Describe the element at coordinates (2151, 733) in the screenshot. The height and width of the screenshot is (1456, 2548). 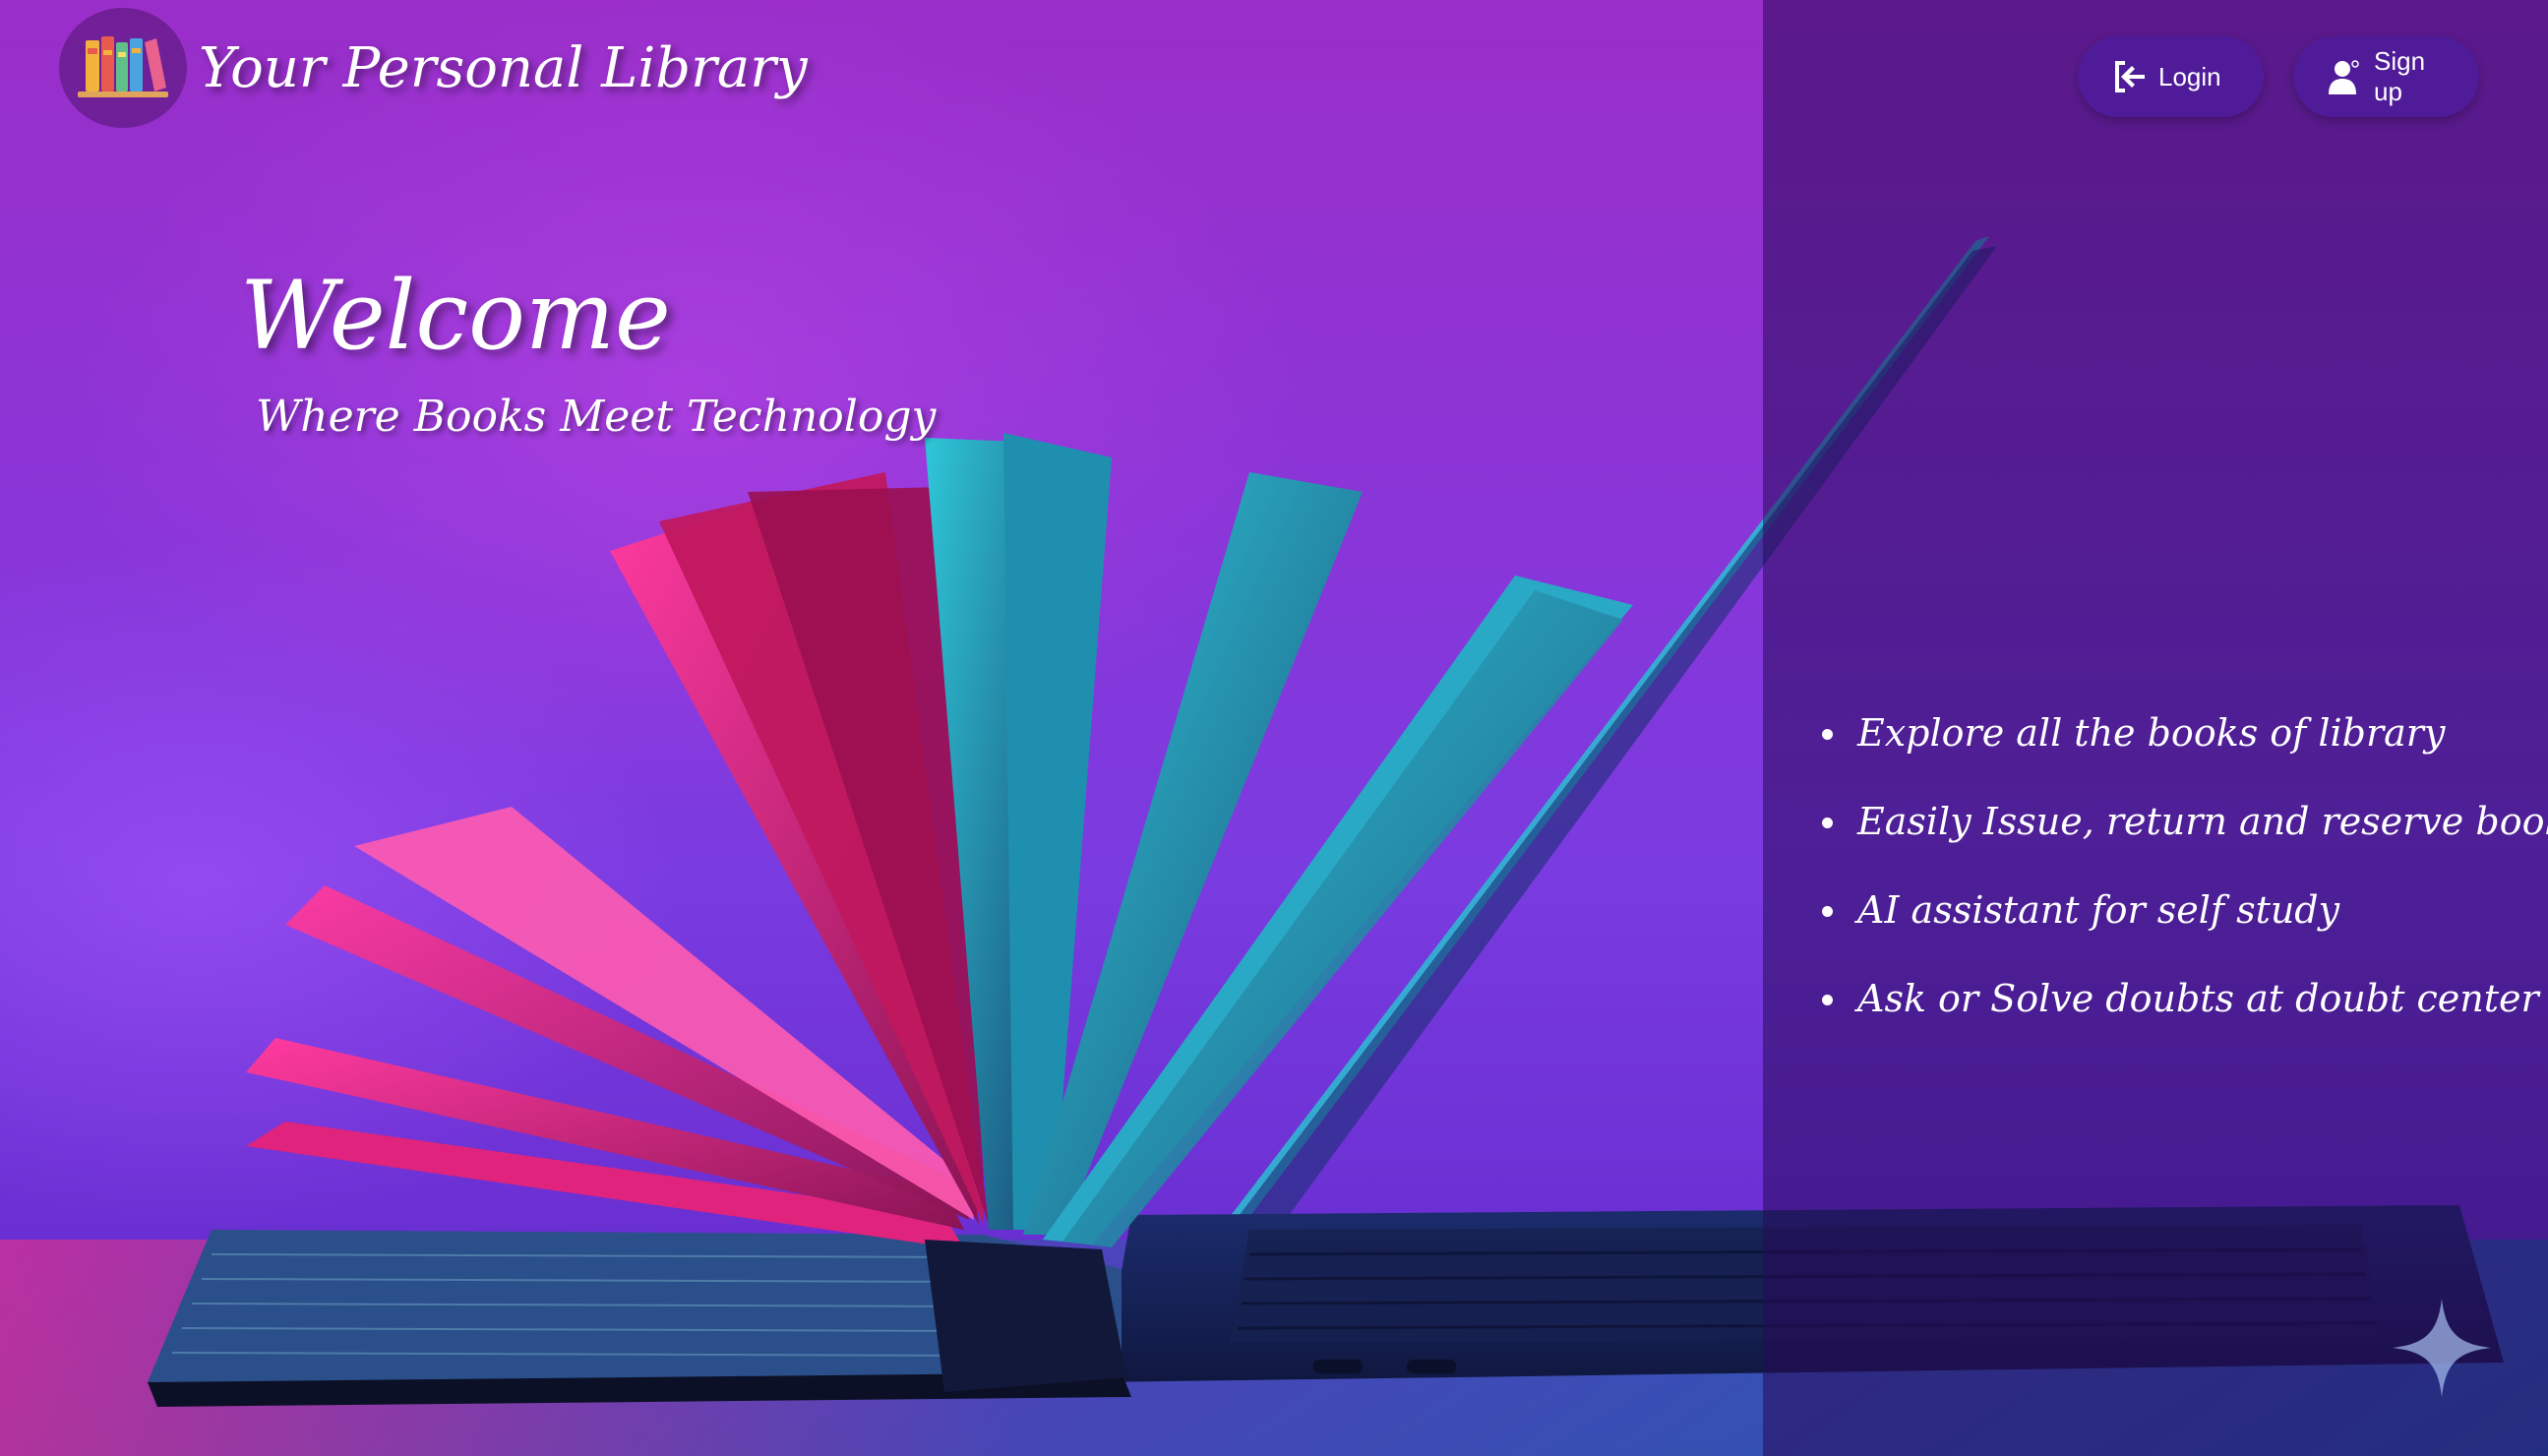
I see `feature-text: Explore all the books of library` at that location.